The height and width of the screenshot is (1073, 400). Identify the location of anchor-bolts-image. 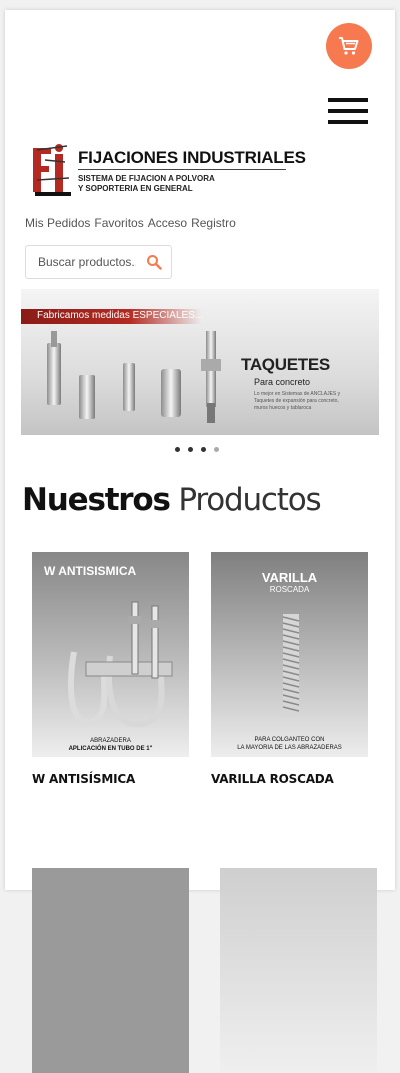
(134, 377).